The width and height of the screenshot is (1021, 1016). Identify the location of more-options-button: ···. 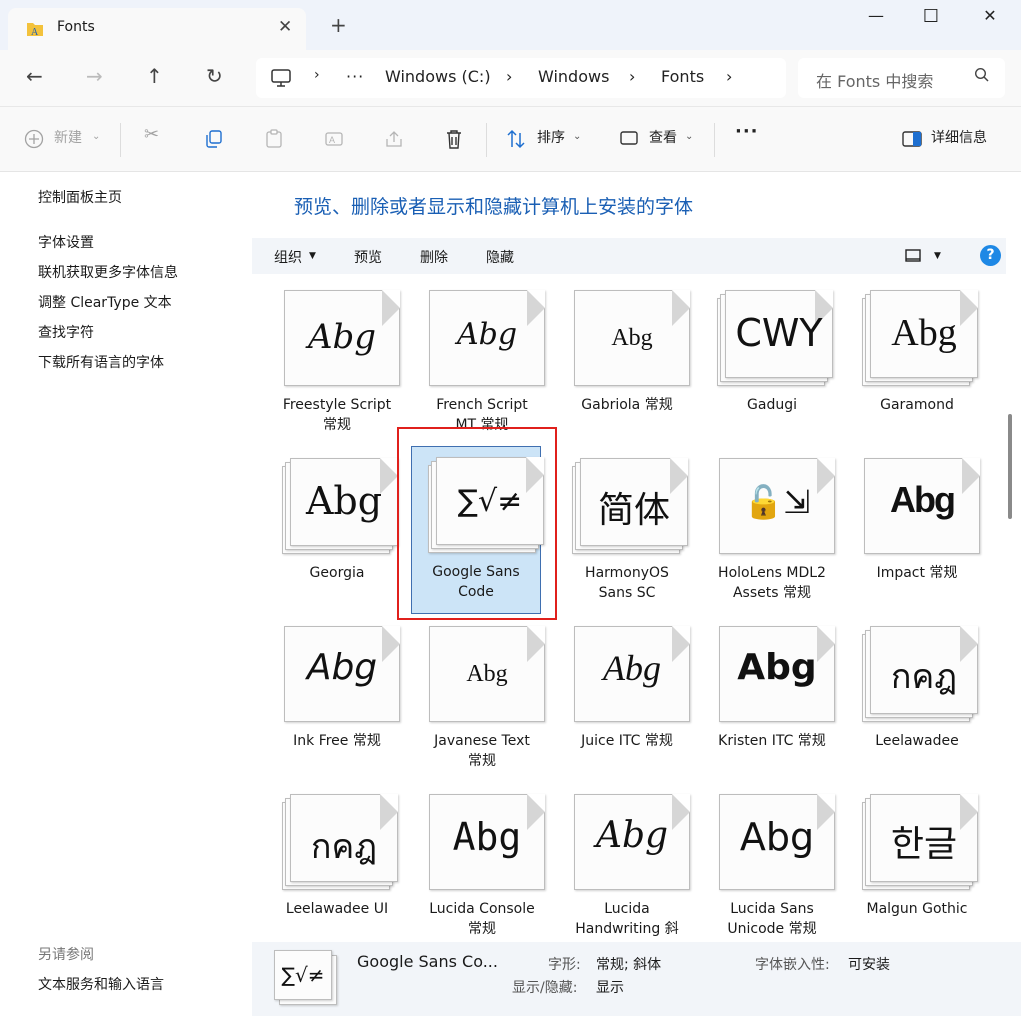
(747, 131).